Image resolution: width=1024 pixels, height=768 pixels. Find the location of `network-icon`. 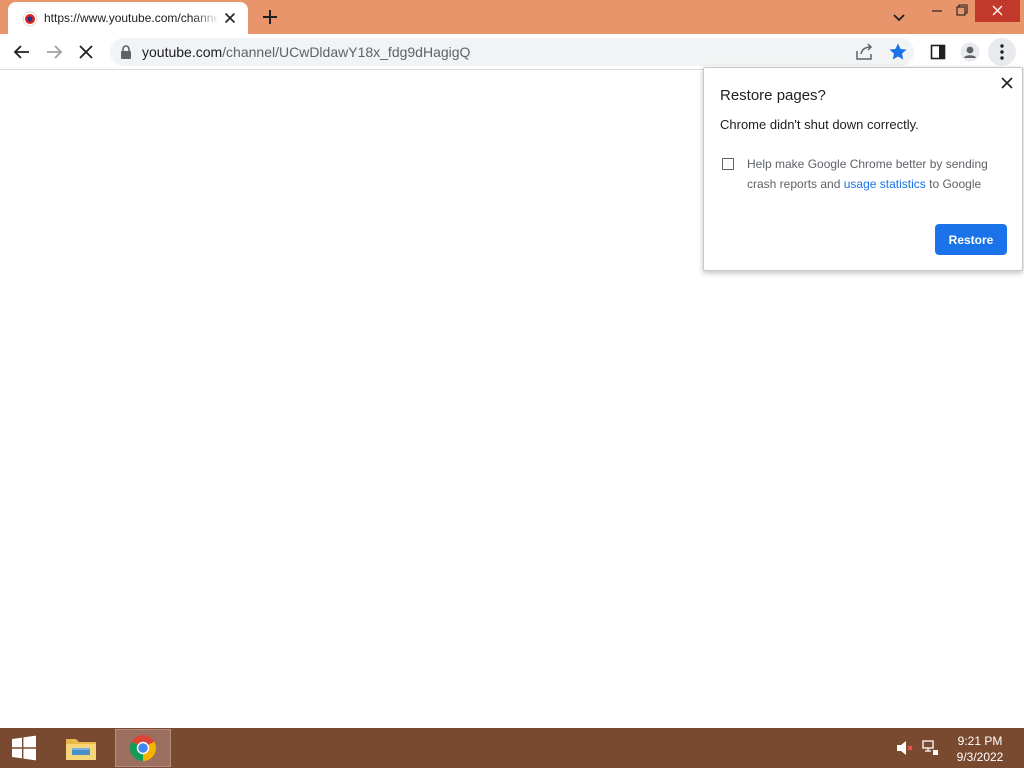

network-icon is located at coordinates (931, 748).